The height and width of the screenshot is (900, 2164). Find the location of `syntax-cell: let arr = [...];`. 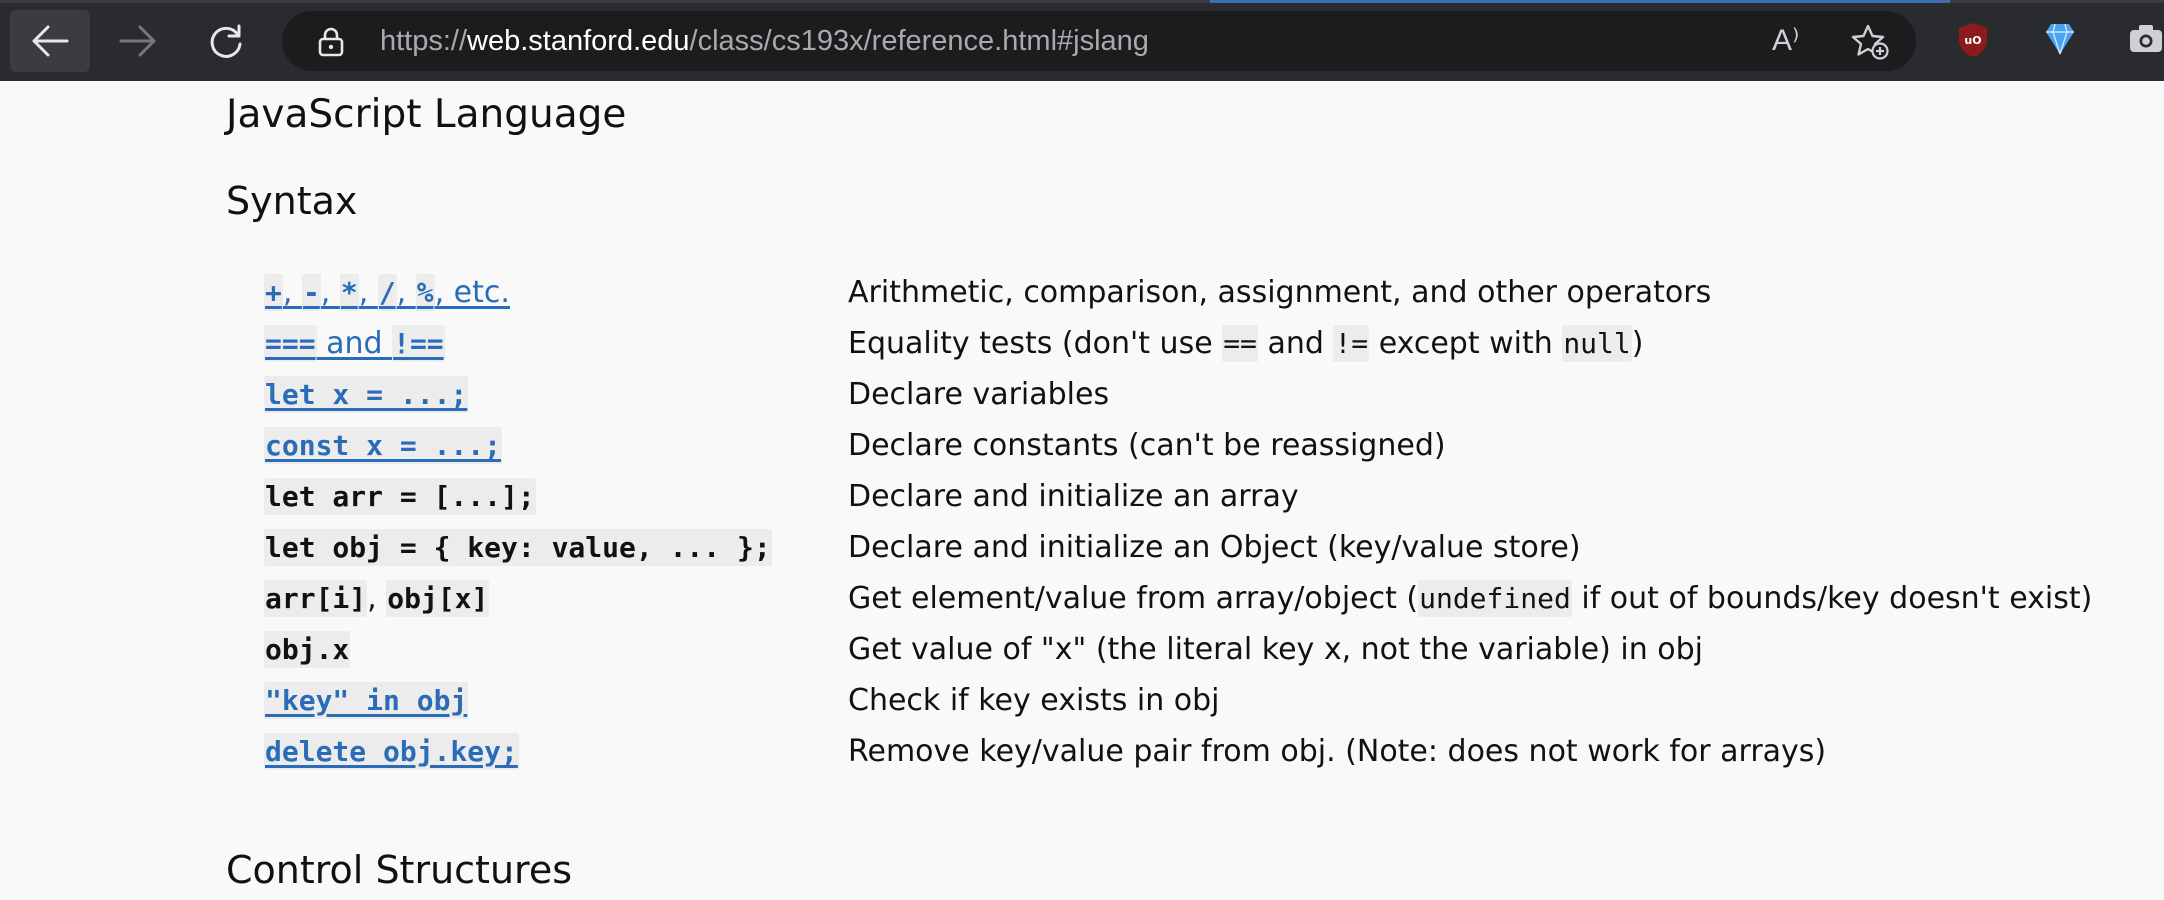

syntax-cell: let arr = [...]; is located at coordinates (556, 496).